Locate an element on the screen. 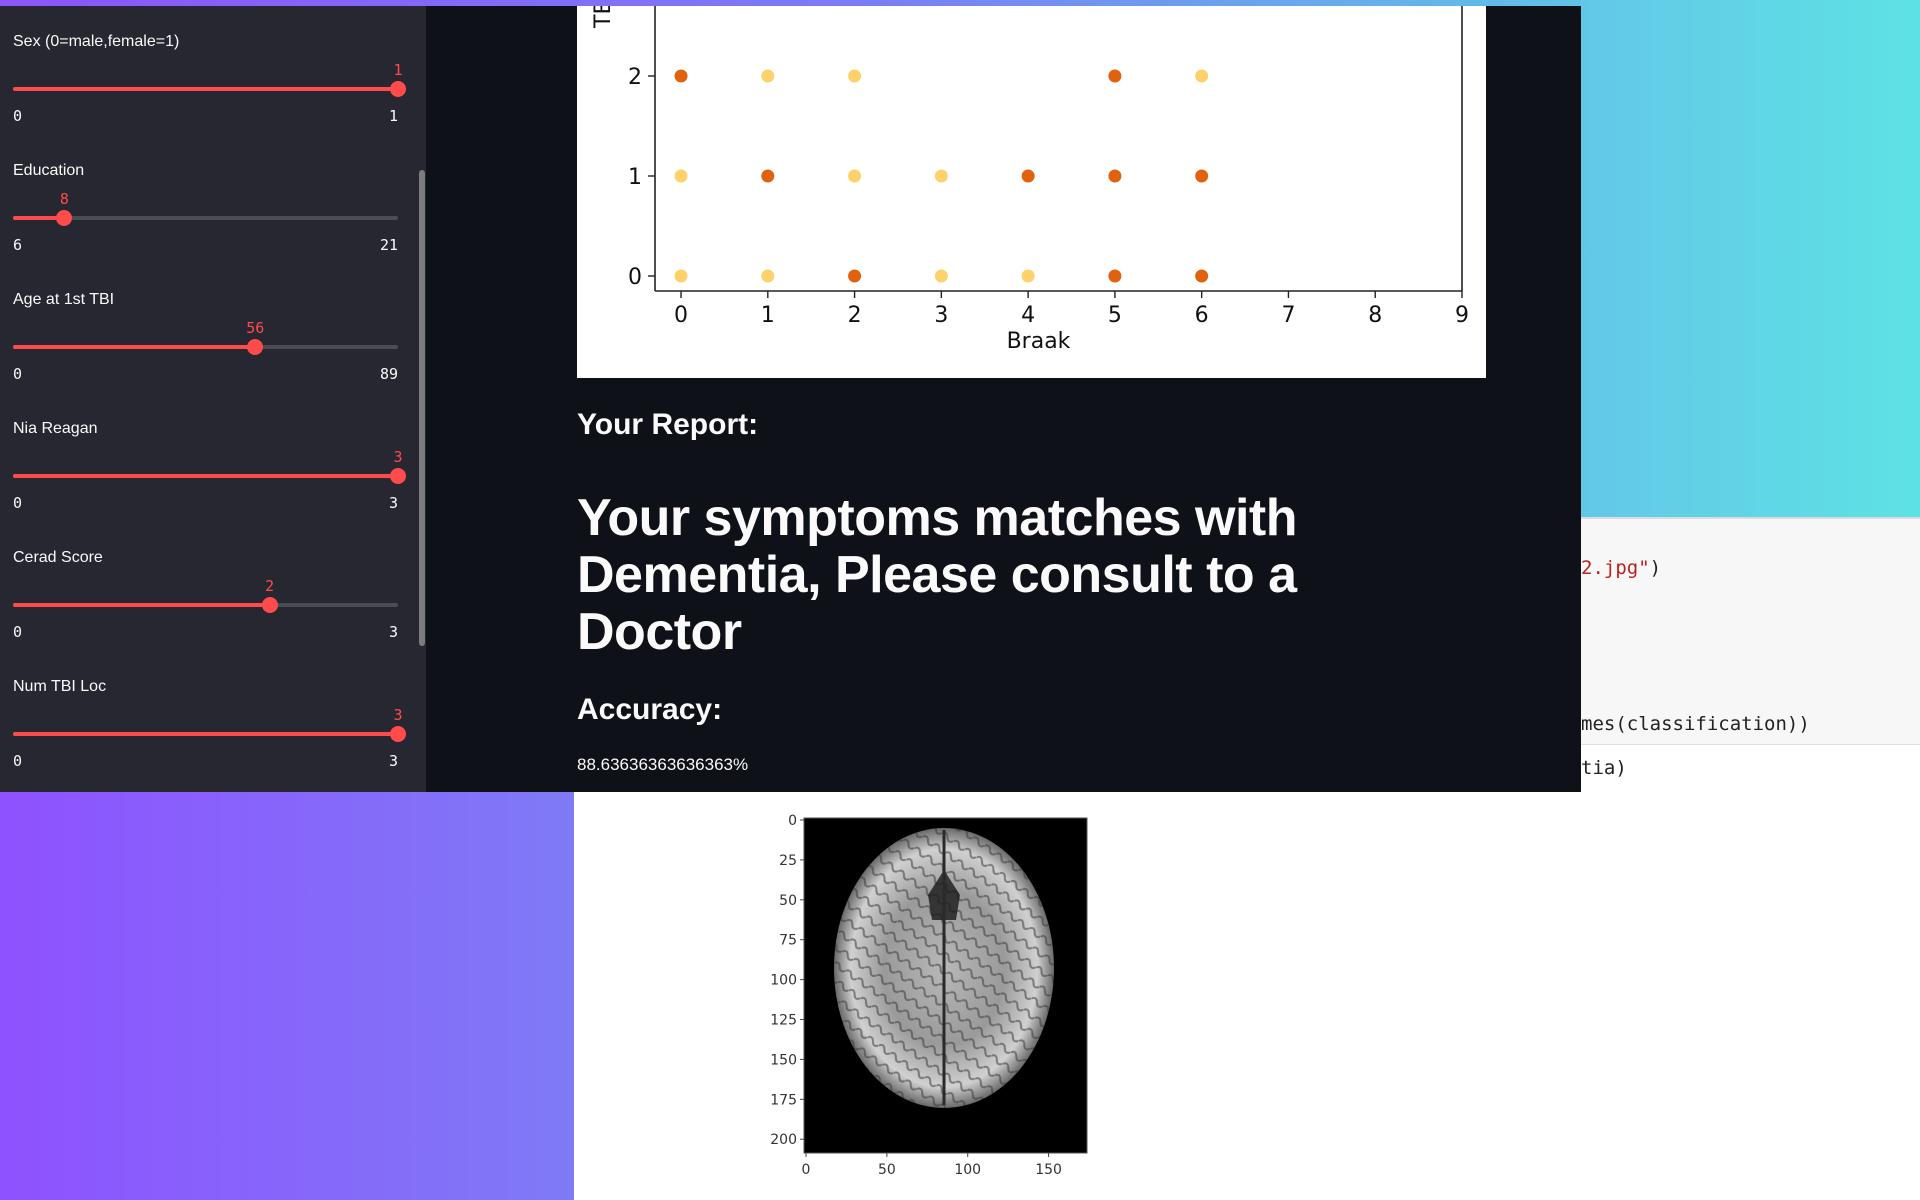 The height and width of the screenshot is (1200, 1920). slider-label: Sex (0=male,female=1) is located at coordinates (96, 41).